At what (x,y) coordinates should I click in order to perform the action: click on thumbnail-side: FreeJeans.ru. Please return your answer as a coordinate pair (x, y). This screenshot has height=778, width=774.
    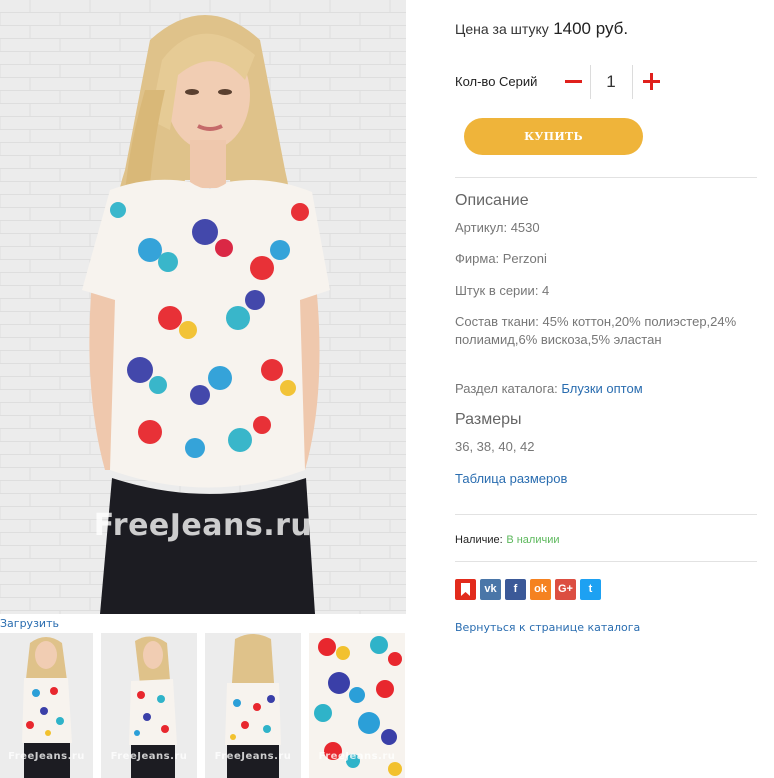
    Looking at the image, I should click on (149, 705).